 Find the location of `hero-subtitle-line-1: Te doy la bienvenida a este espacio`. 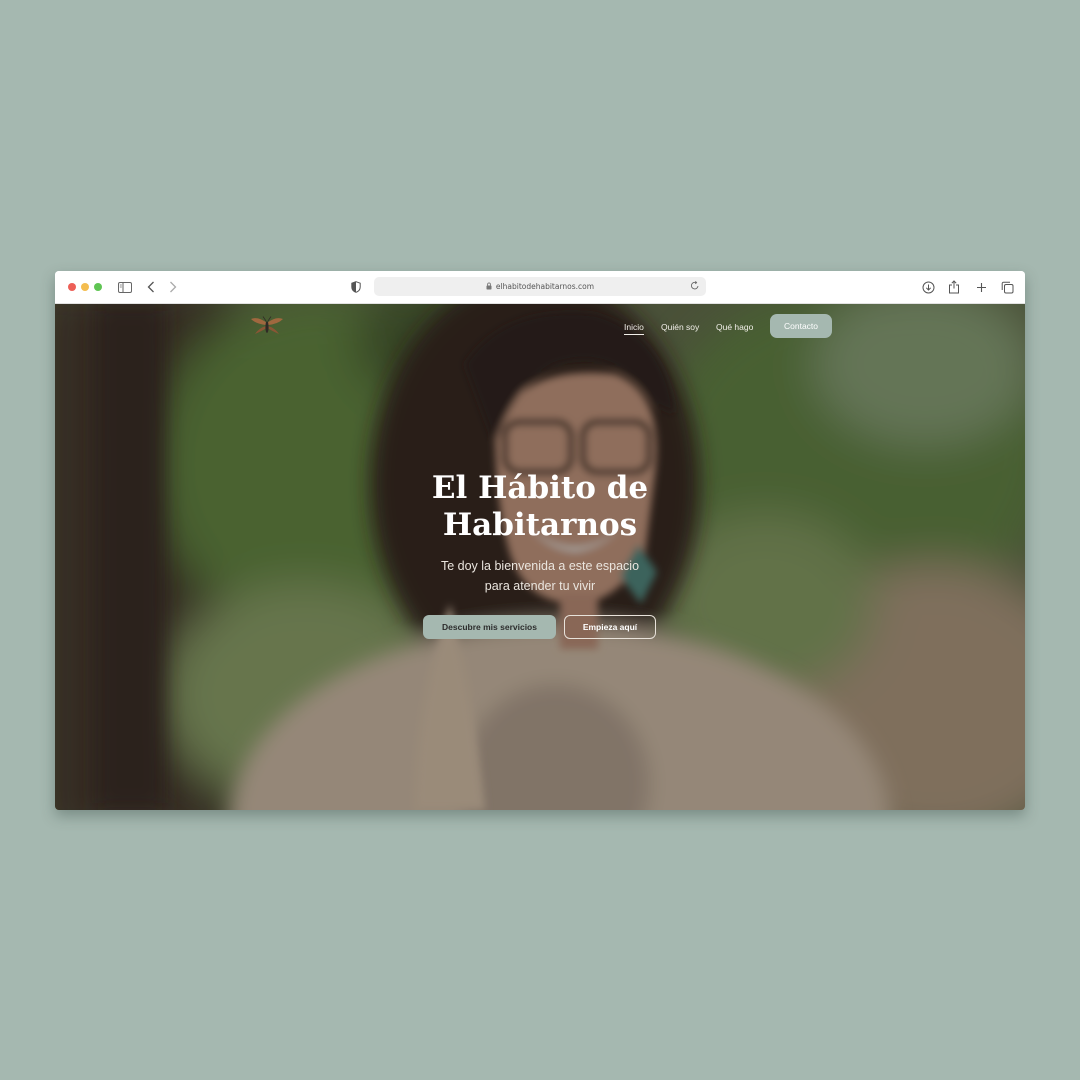

hero-subtitle-line-1: Te doy la bienvenida a este espacio is located at coordinates (540, 566).